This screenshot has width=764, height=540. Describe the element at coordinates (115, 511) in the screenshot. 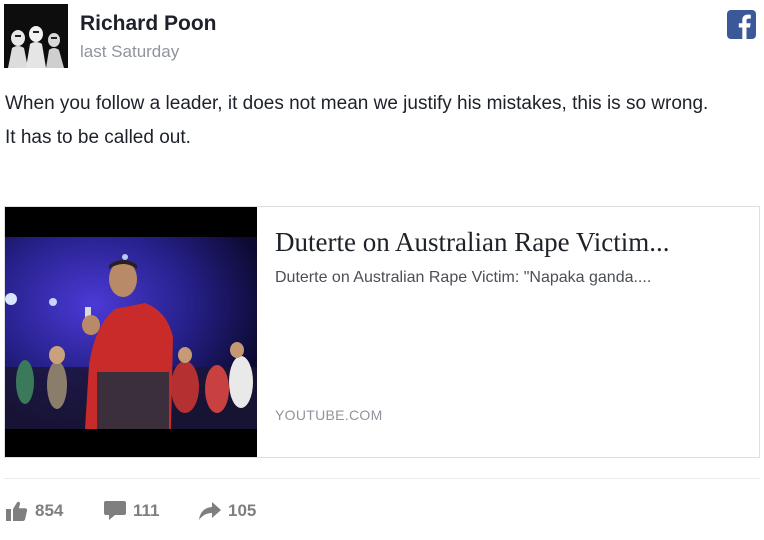

I see `comment-icon` at that location.